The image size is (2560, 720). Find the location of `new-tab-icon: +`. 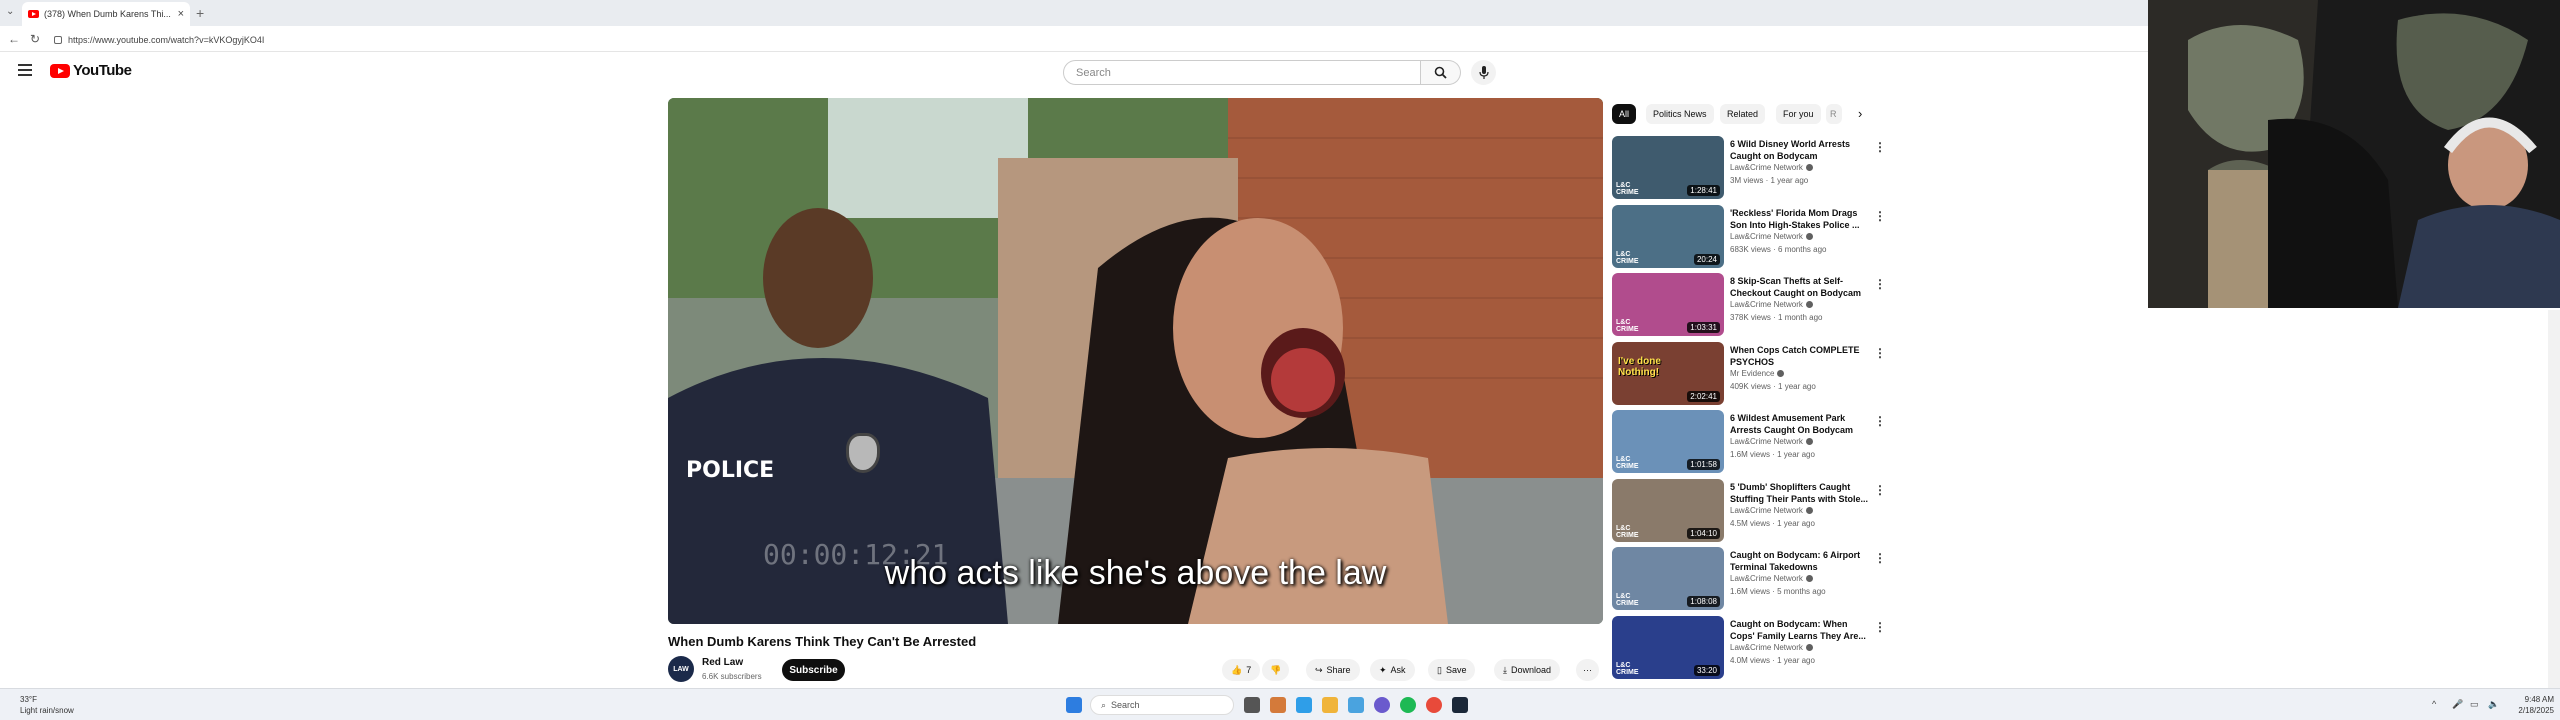

new-tab-icon: + is located at coordinates (200, 13).